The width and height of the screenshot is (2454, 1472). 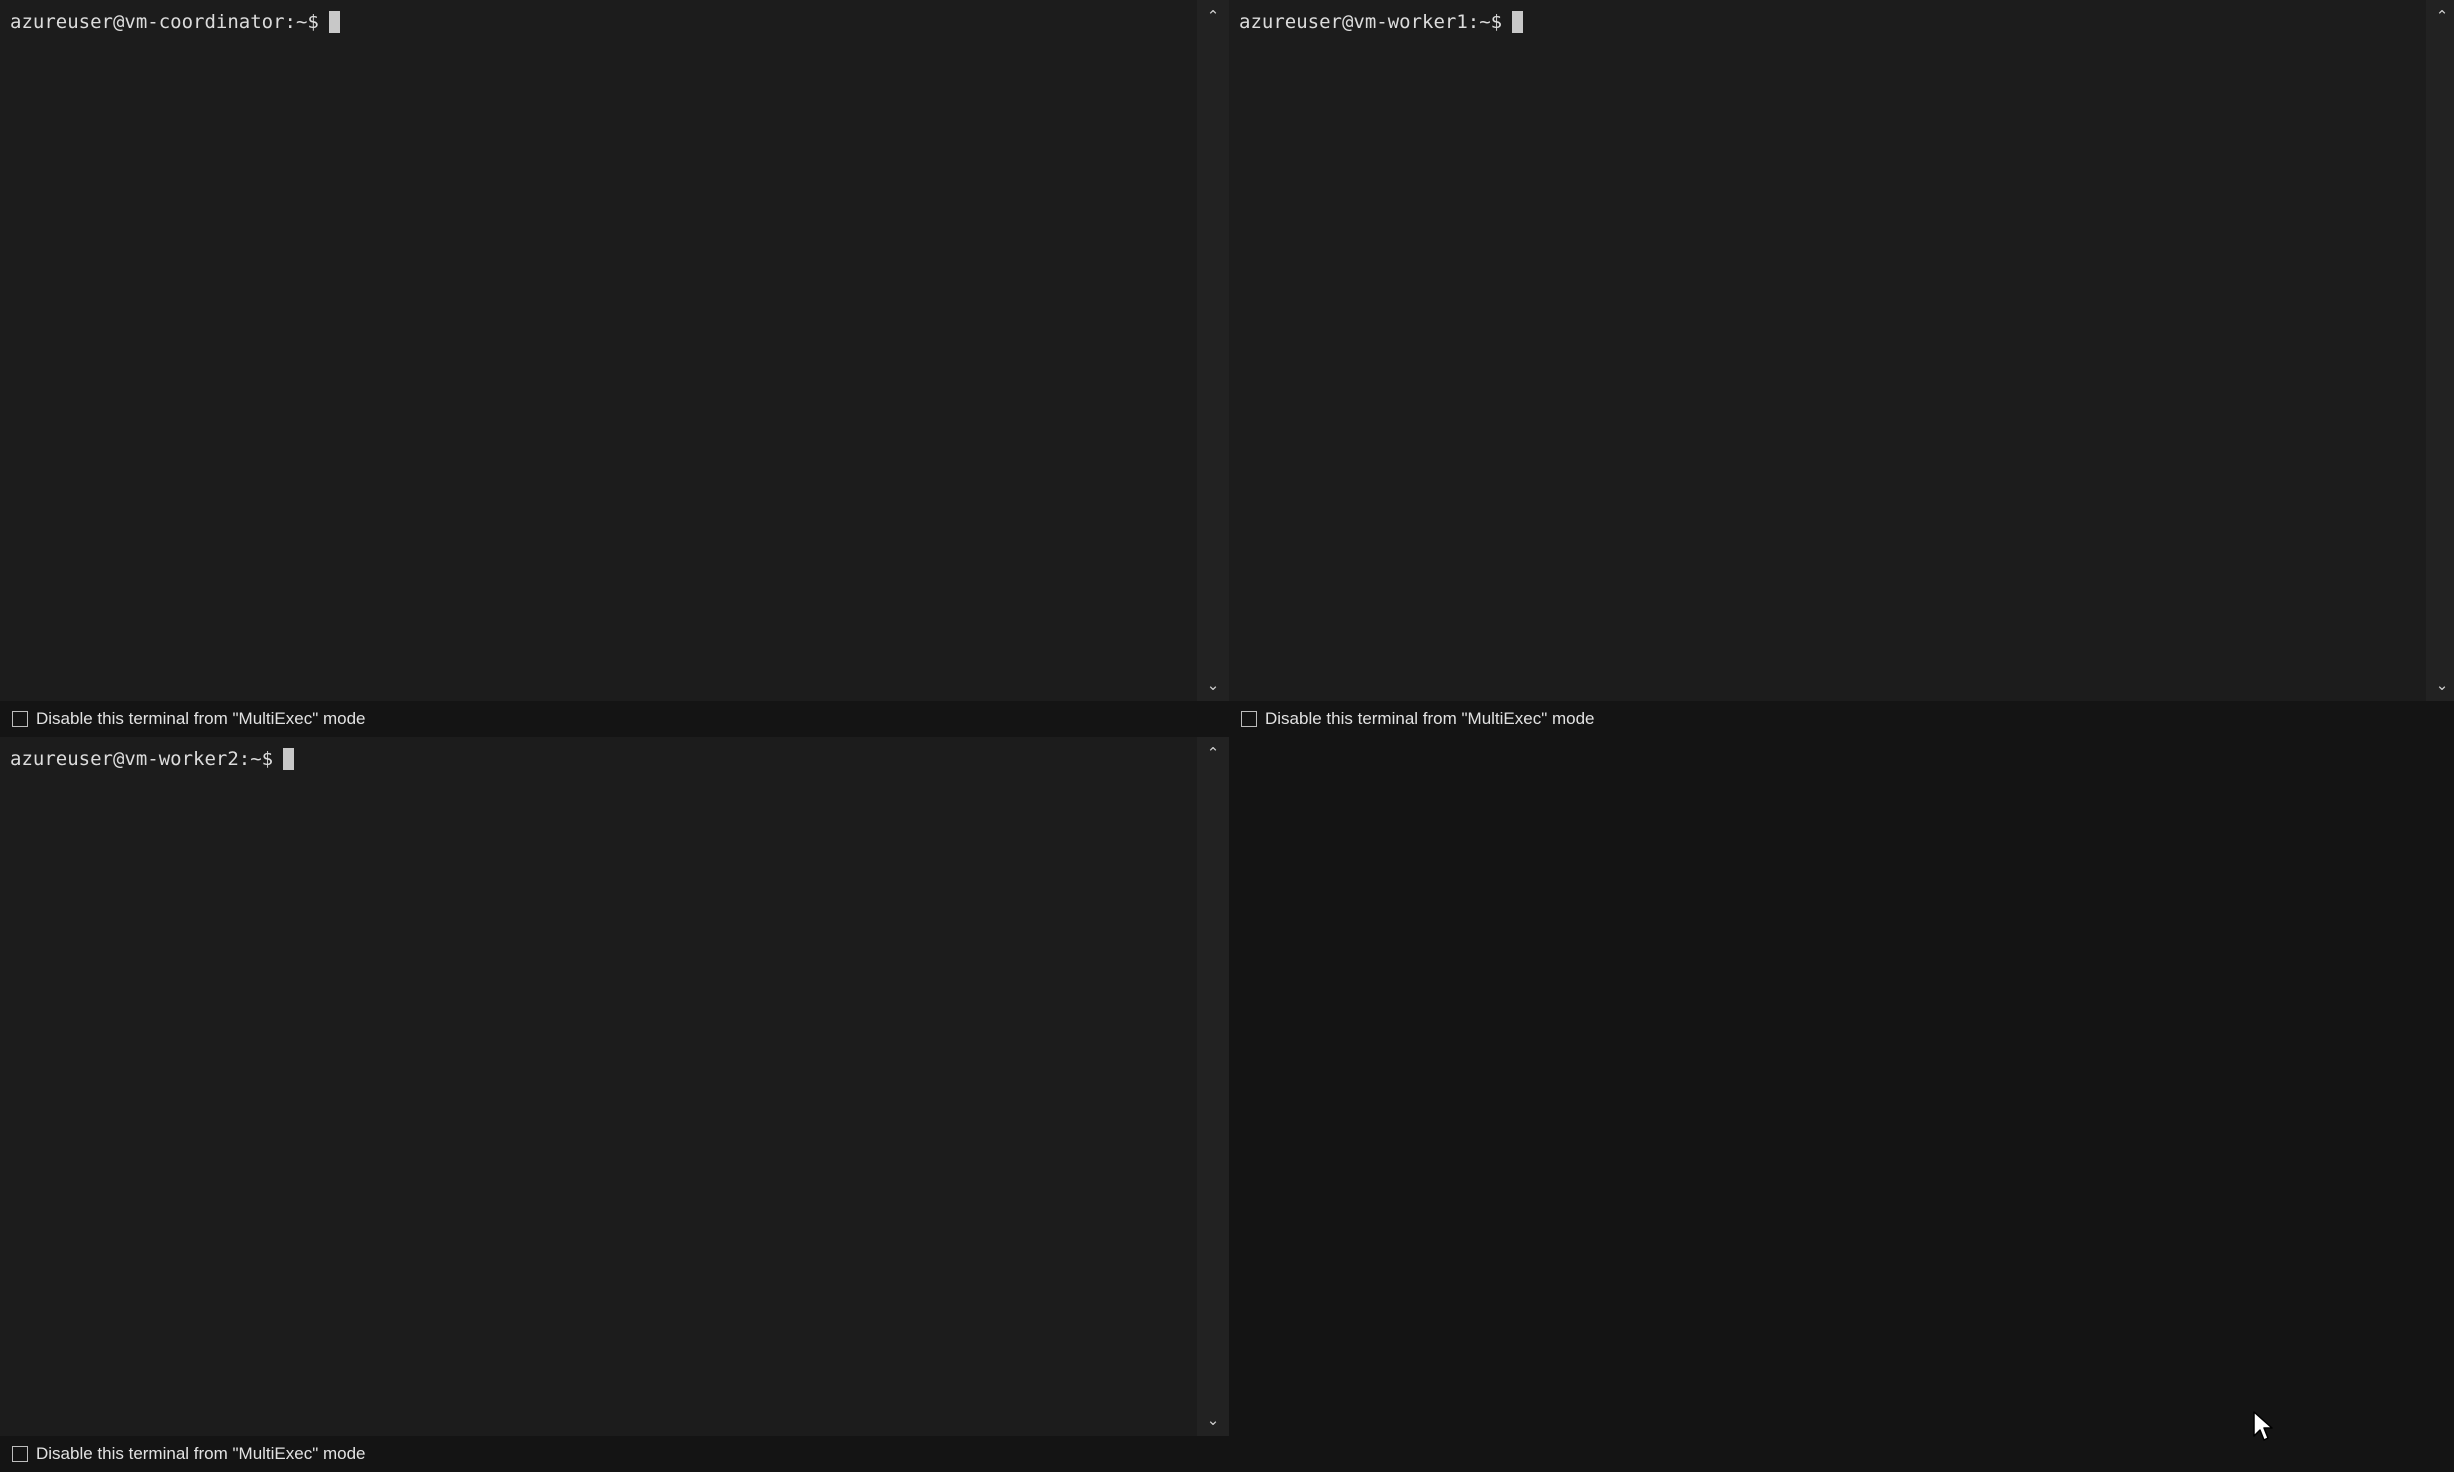 I want to click on terminal-prompt-line: azureuser@vm-worker2:~$, so click(x=603, y=759).